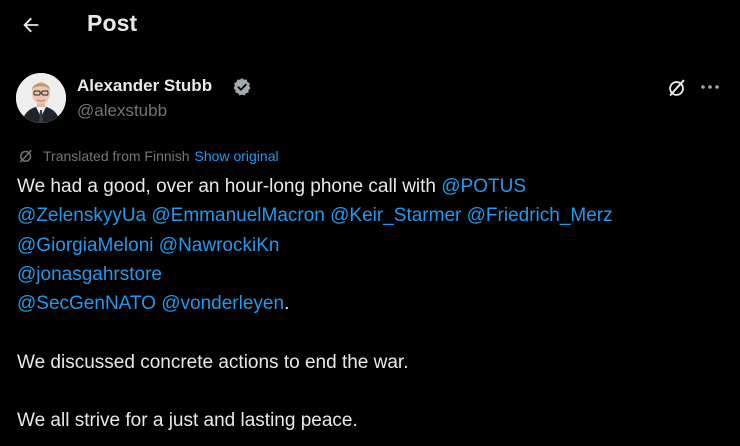 Image resolution: width=740 pixels, height=446 pixels. I want to click on post-line: @SecGenNATO @vonderleyen., so click(370, 303).